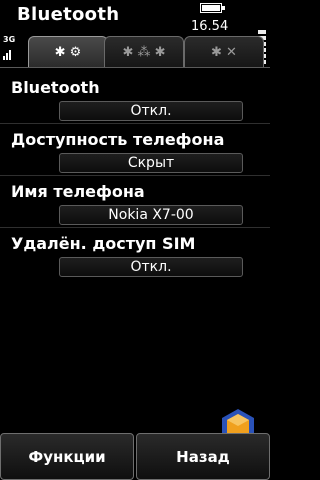 The width and height of the screenshot is (320, 480). What do you see at coordinates (118, 139) in the screenshot?
I see `setting-label: Доступность телефона` at bounding box center [118, 139].